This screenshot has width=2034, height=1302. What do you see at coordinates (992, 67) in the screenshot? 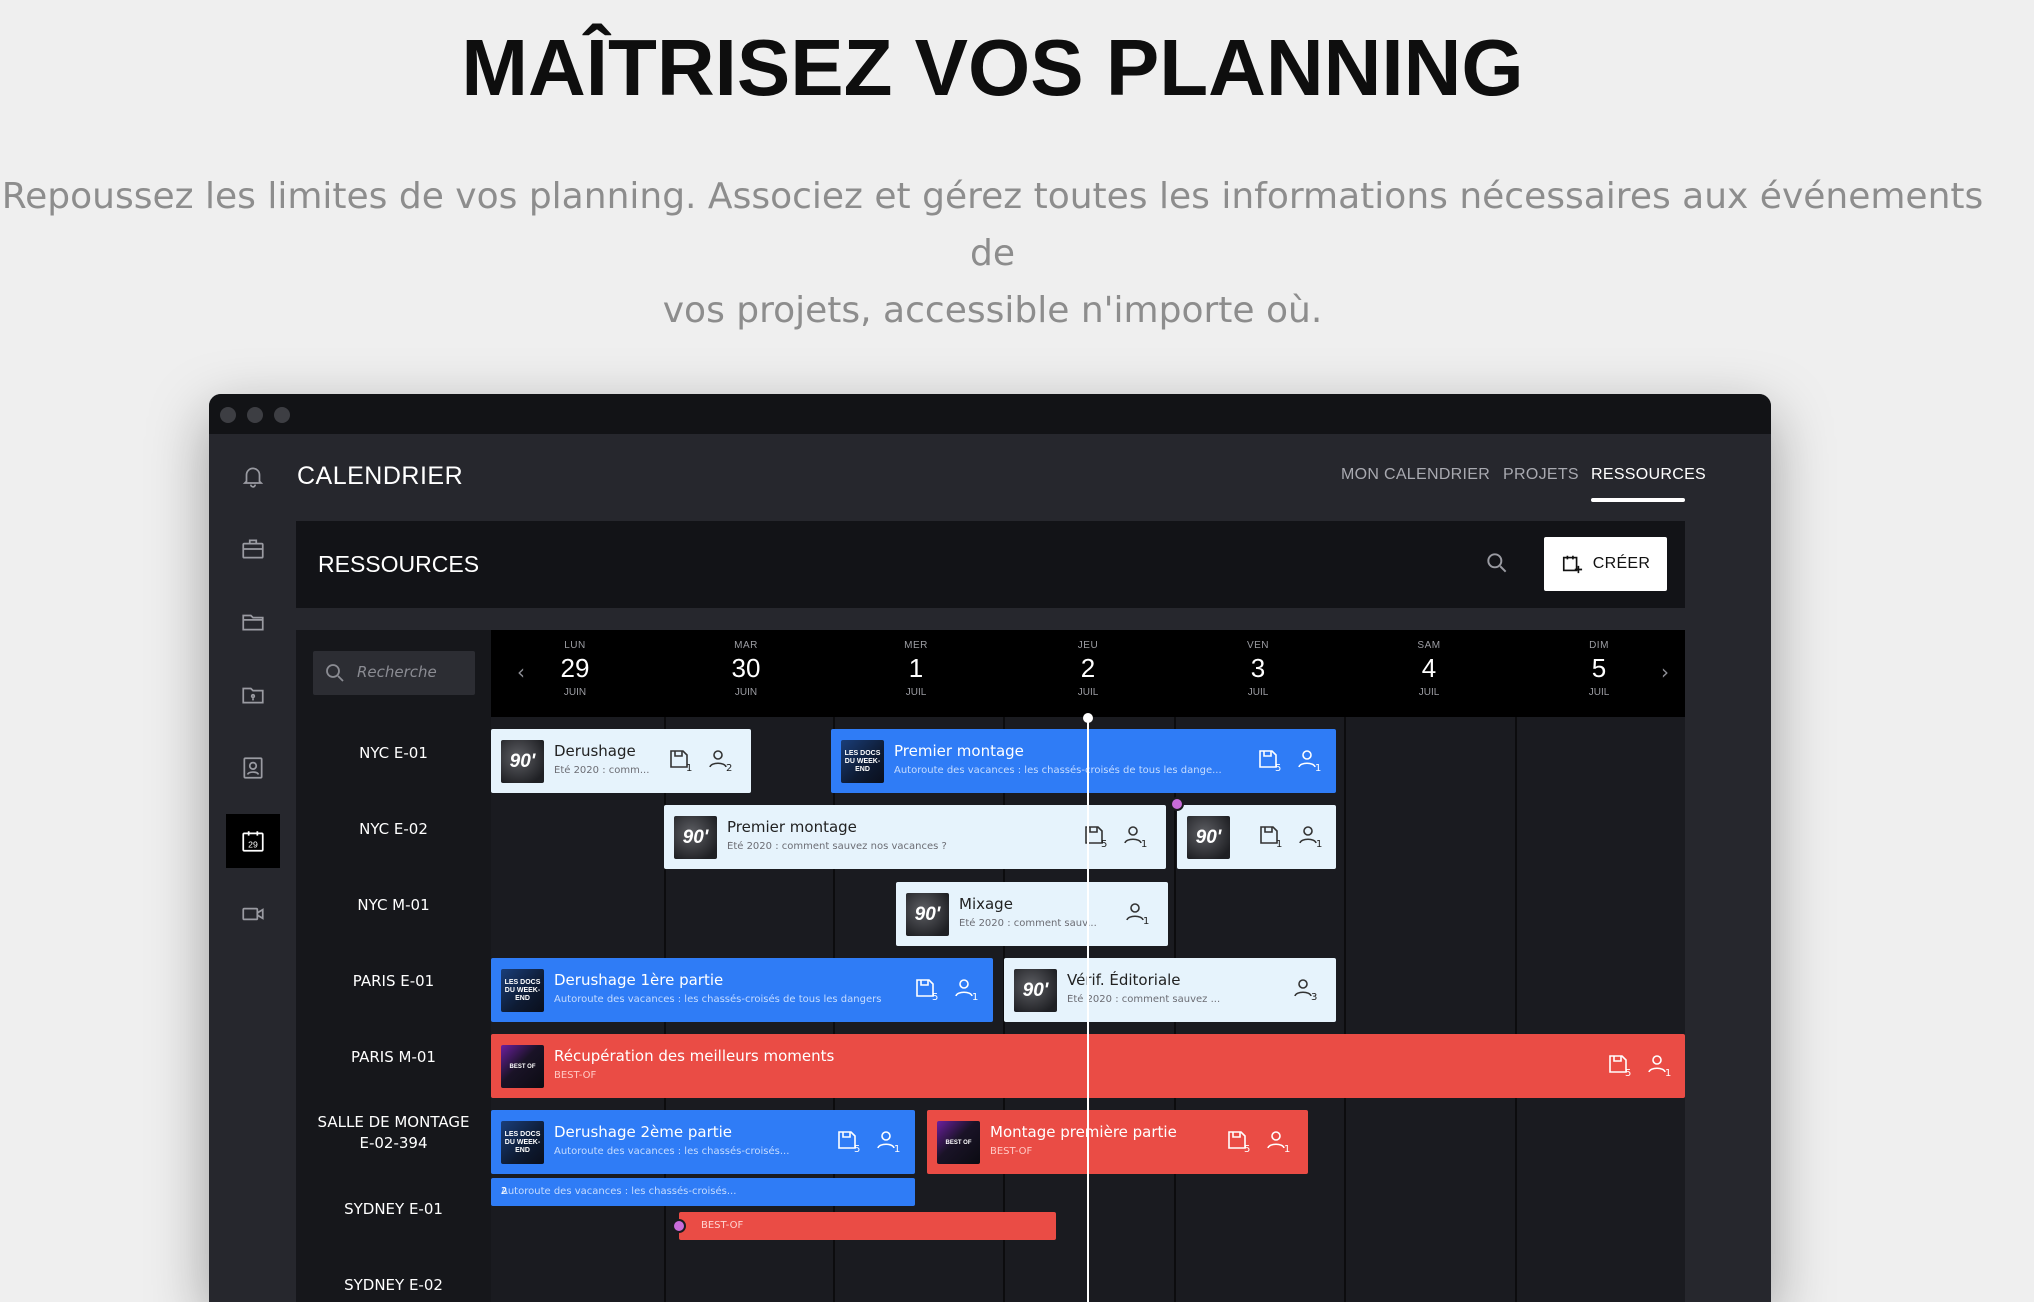
I see `hero-title: MAÎTRISEZ VOS PLANNING` at bounding box center [992, 67].